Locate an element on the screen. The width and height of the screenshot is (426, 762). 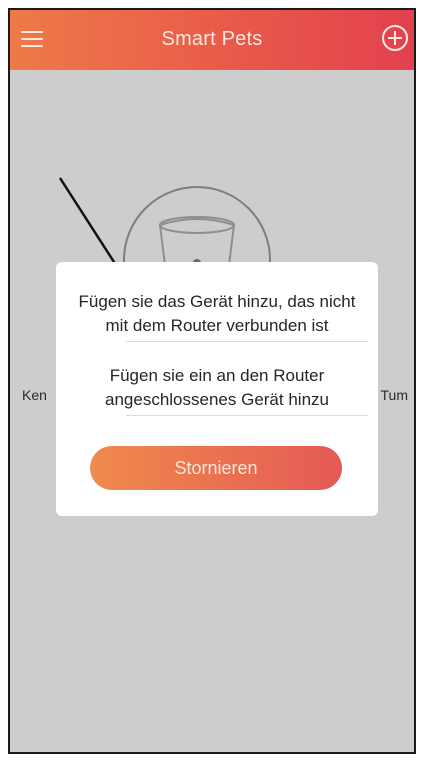
cancel-button: Stornieren is located at coordinates (216, 468).